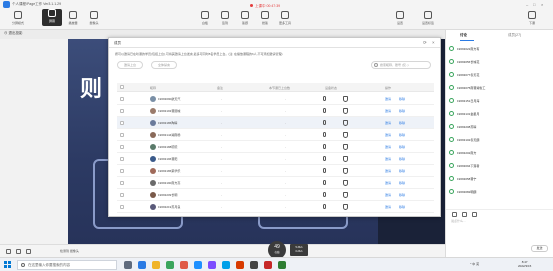 The width and height of the screenshot is (553, 271). Describe the element at coordinates (500, 140) in the screenshot. I see `list-item: 19693102冬天朗` at that location.